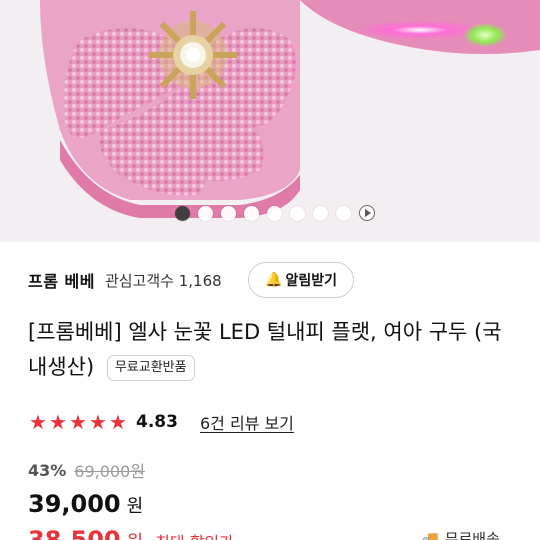 Image resolution: width=540 pixels, height=540 pixels. What do you see at coordinates (194, 534) in the screenshot?
I see `best-price-label: 최대 할인가` at bounding box center [194, 534].